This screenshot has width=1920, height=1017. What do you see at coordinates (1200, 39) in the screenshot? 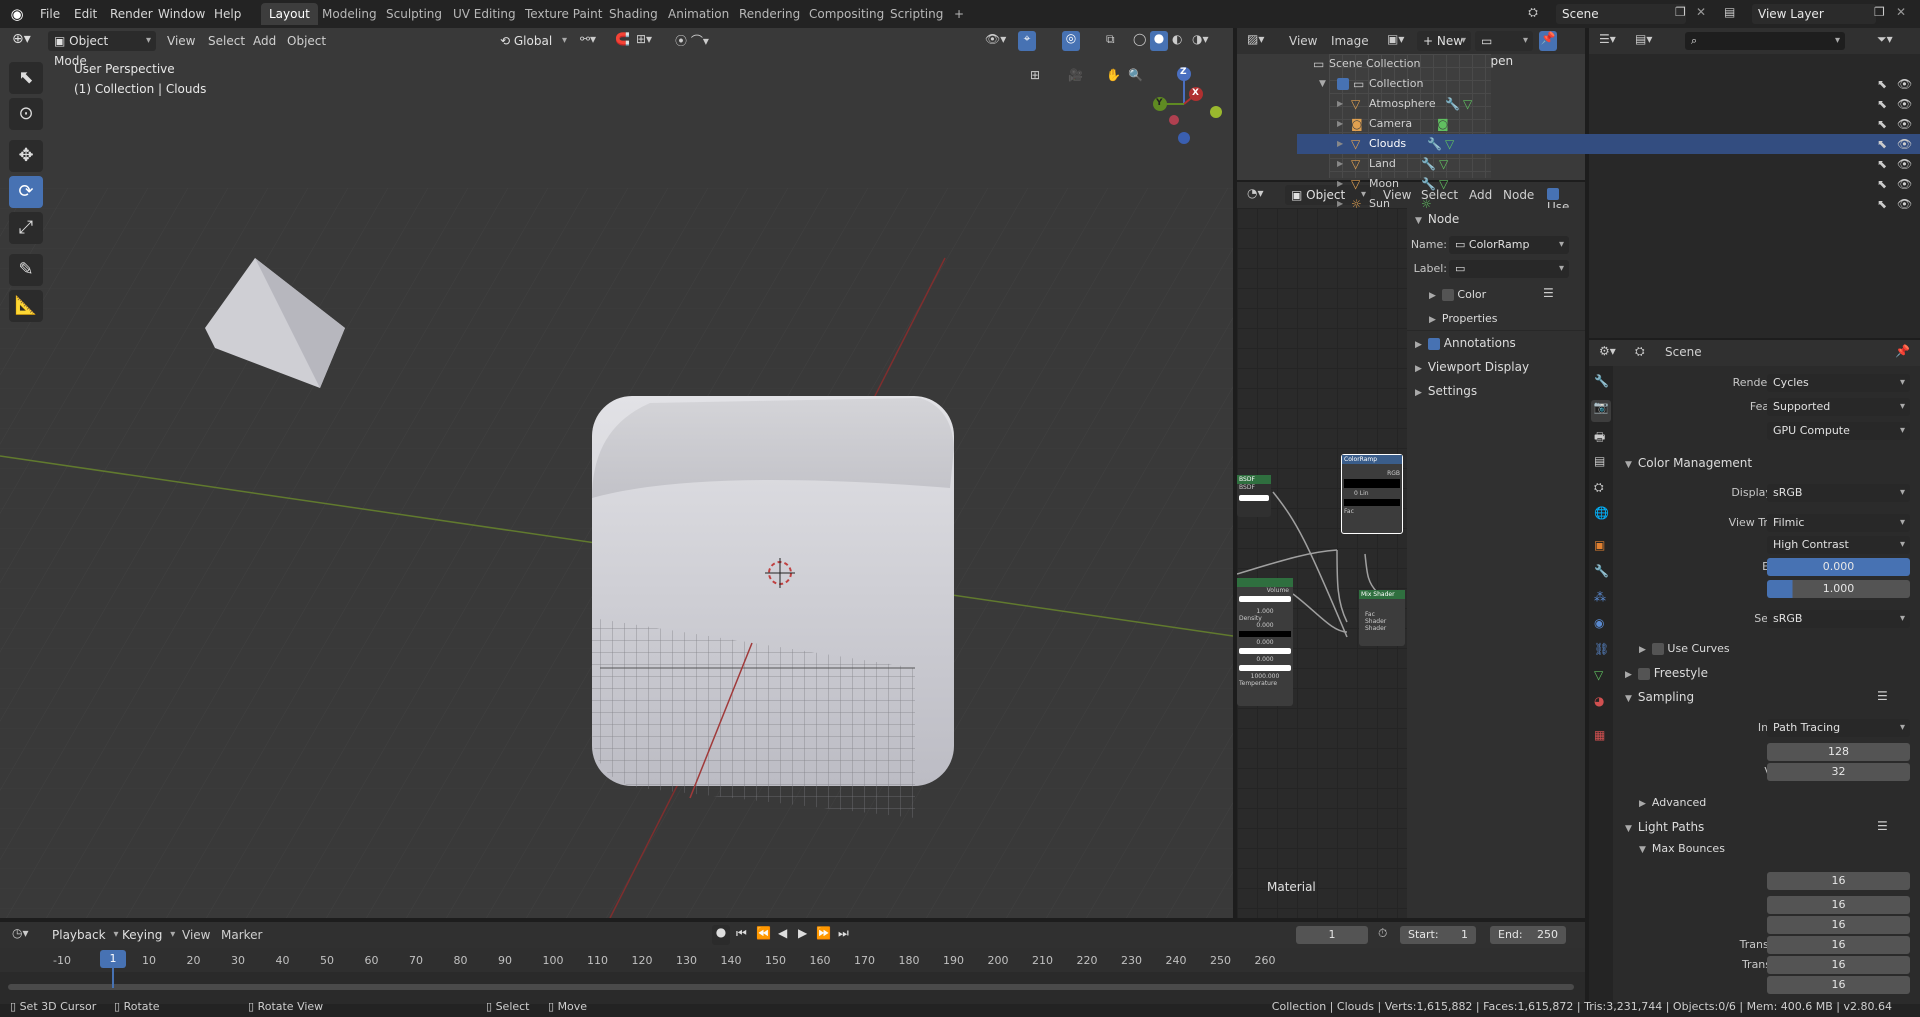
I see `shading-rendered-icon: ◑▾` at bounding box center [1200, 39].